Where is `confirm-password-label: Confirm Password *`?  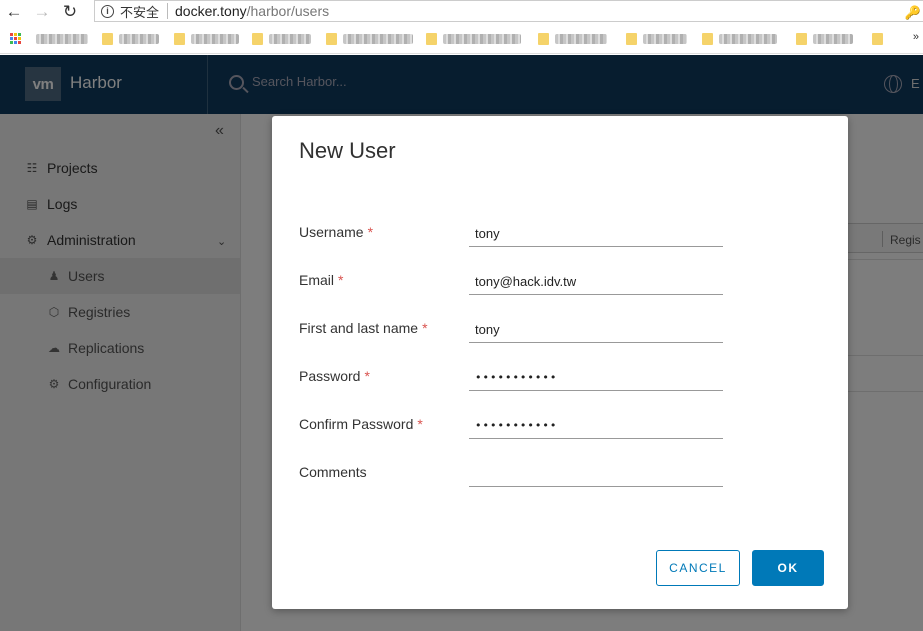 confirm-password-label: Confirm Password * is located at coordinates (361, 424).